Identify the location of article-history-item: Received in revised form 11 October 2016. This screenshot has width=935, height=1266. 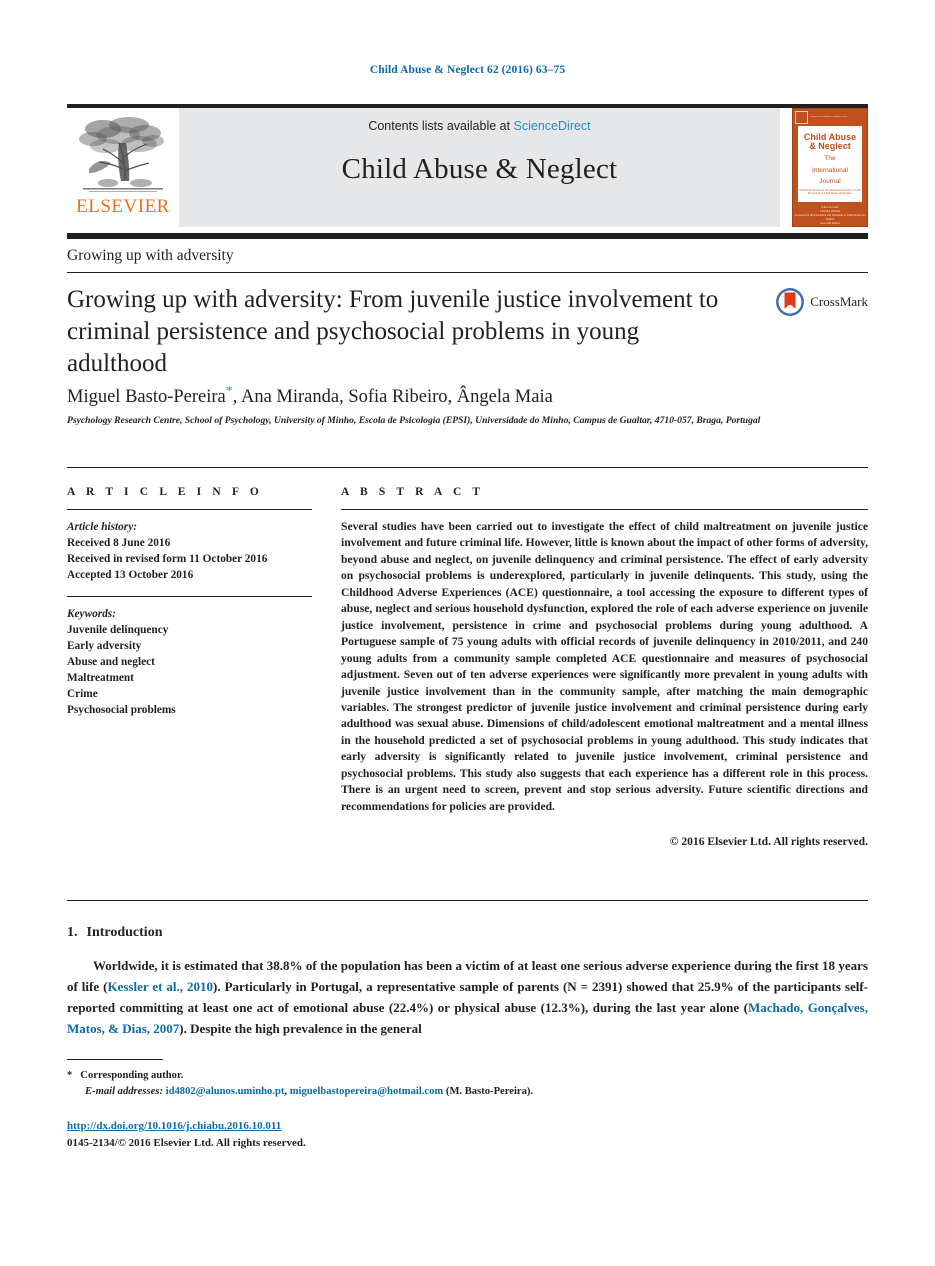
(167, 559).